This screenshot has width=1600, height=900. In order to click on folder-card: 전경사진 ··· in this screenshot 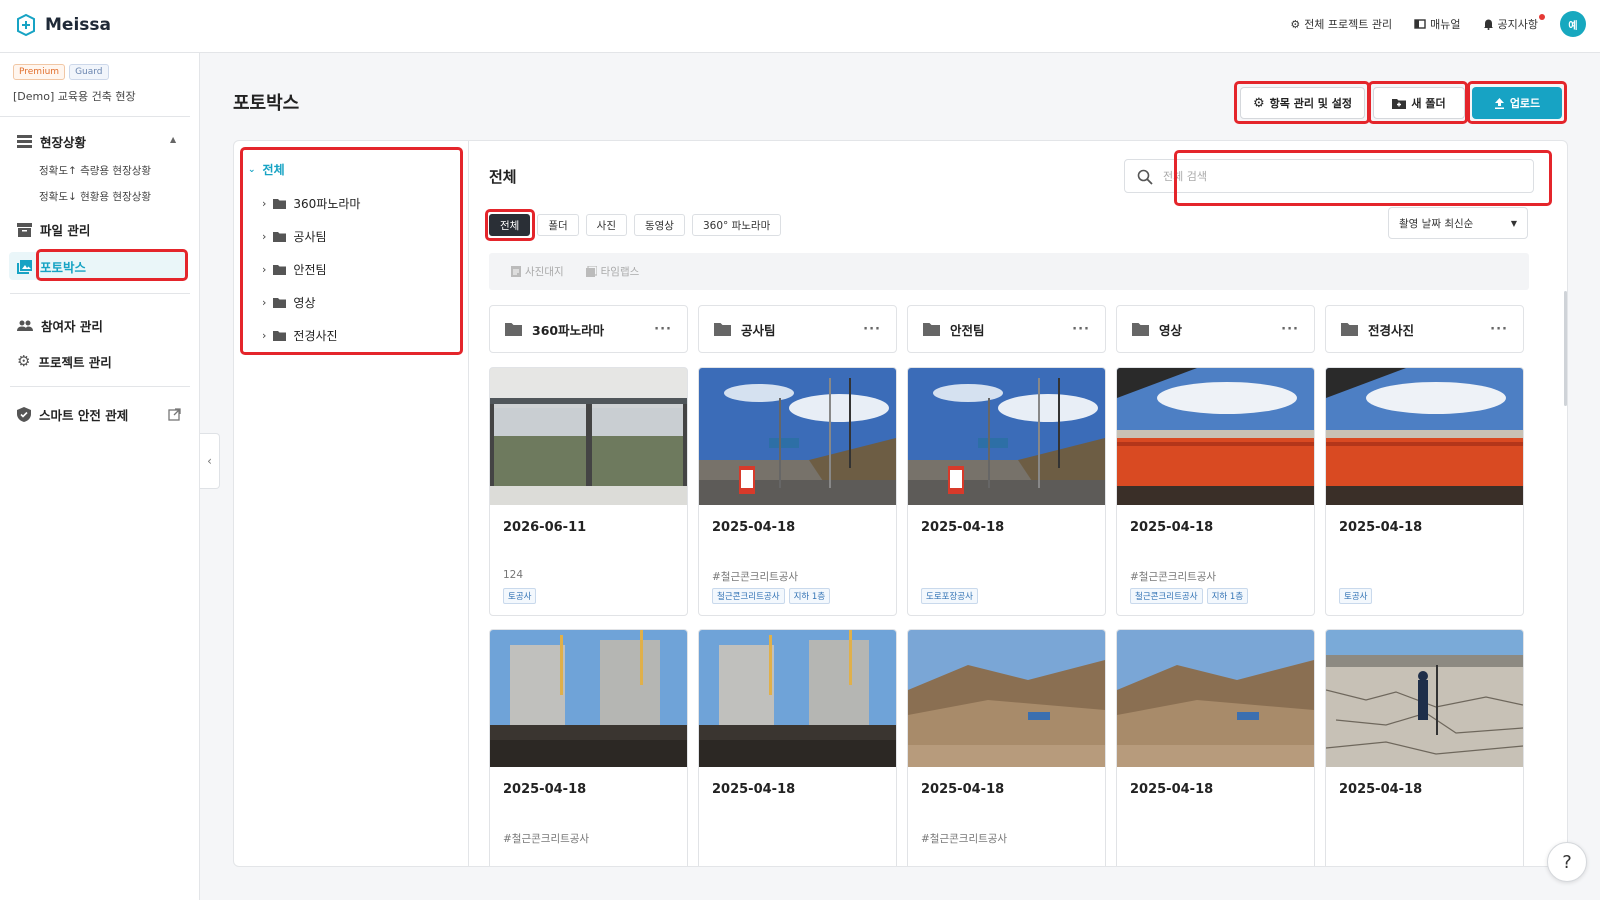, I will do `click(1424, 329)`.